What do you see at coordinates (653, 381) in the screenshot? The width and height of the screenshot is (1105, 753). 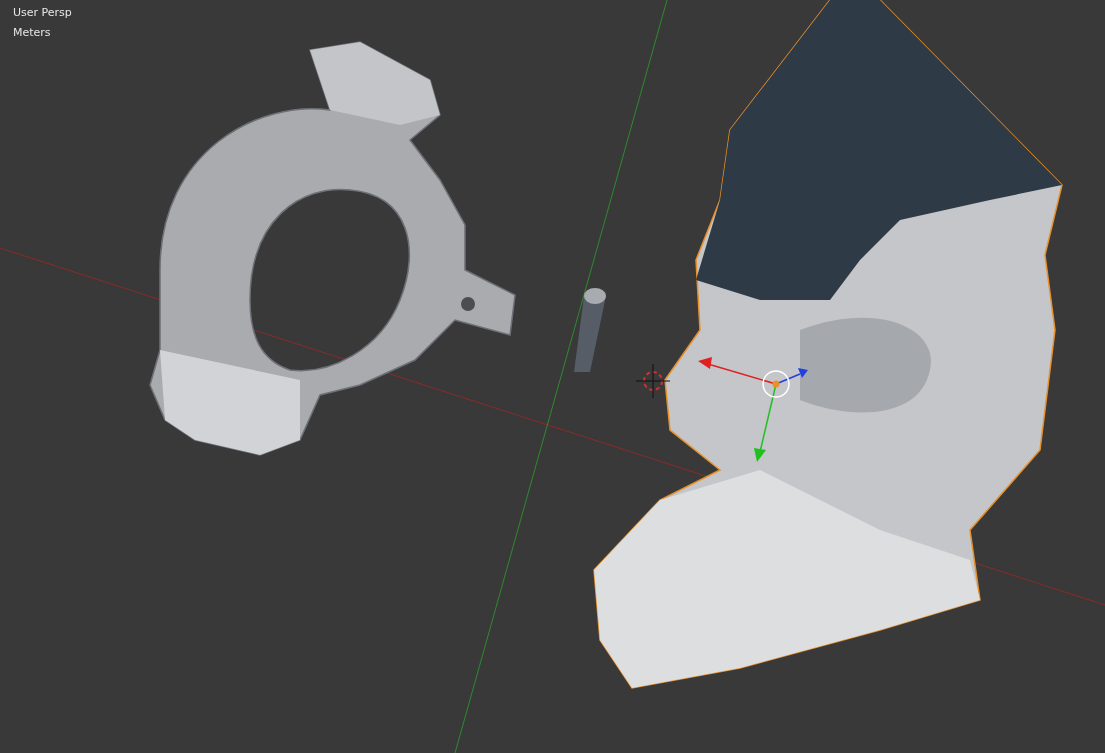 I see `cursor-icon` at bounding box center [653, 381].